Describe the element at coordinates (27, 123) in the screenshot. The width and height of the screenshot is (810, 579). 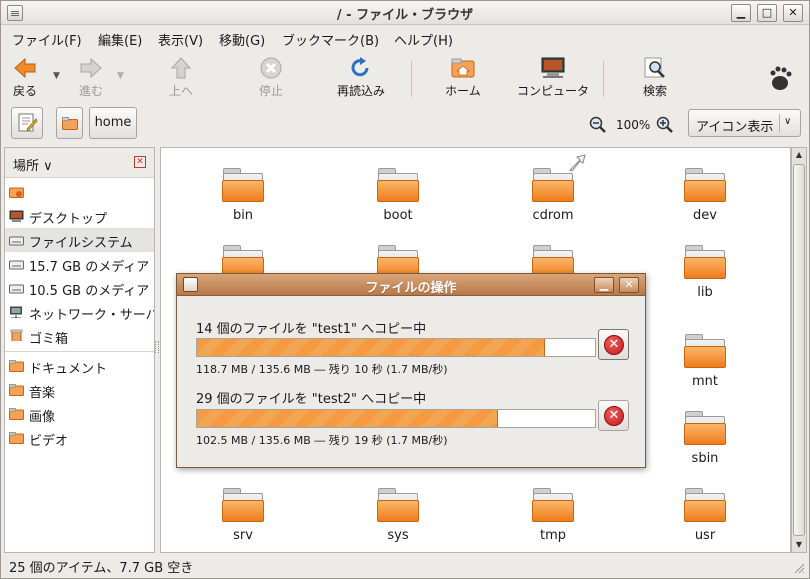
I see `toggle-location-entry-button` at that location.